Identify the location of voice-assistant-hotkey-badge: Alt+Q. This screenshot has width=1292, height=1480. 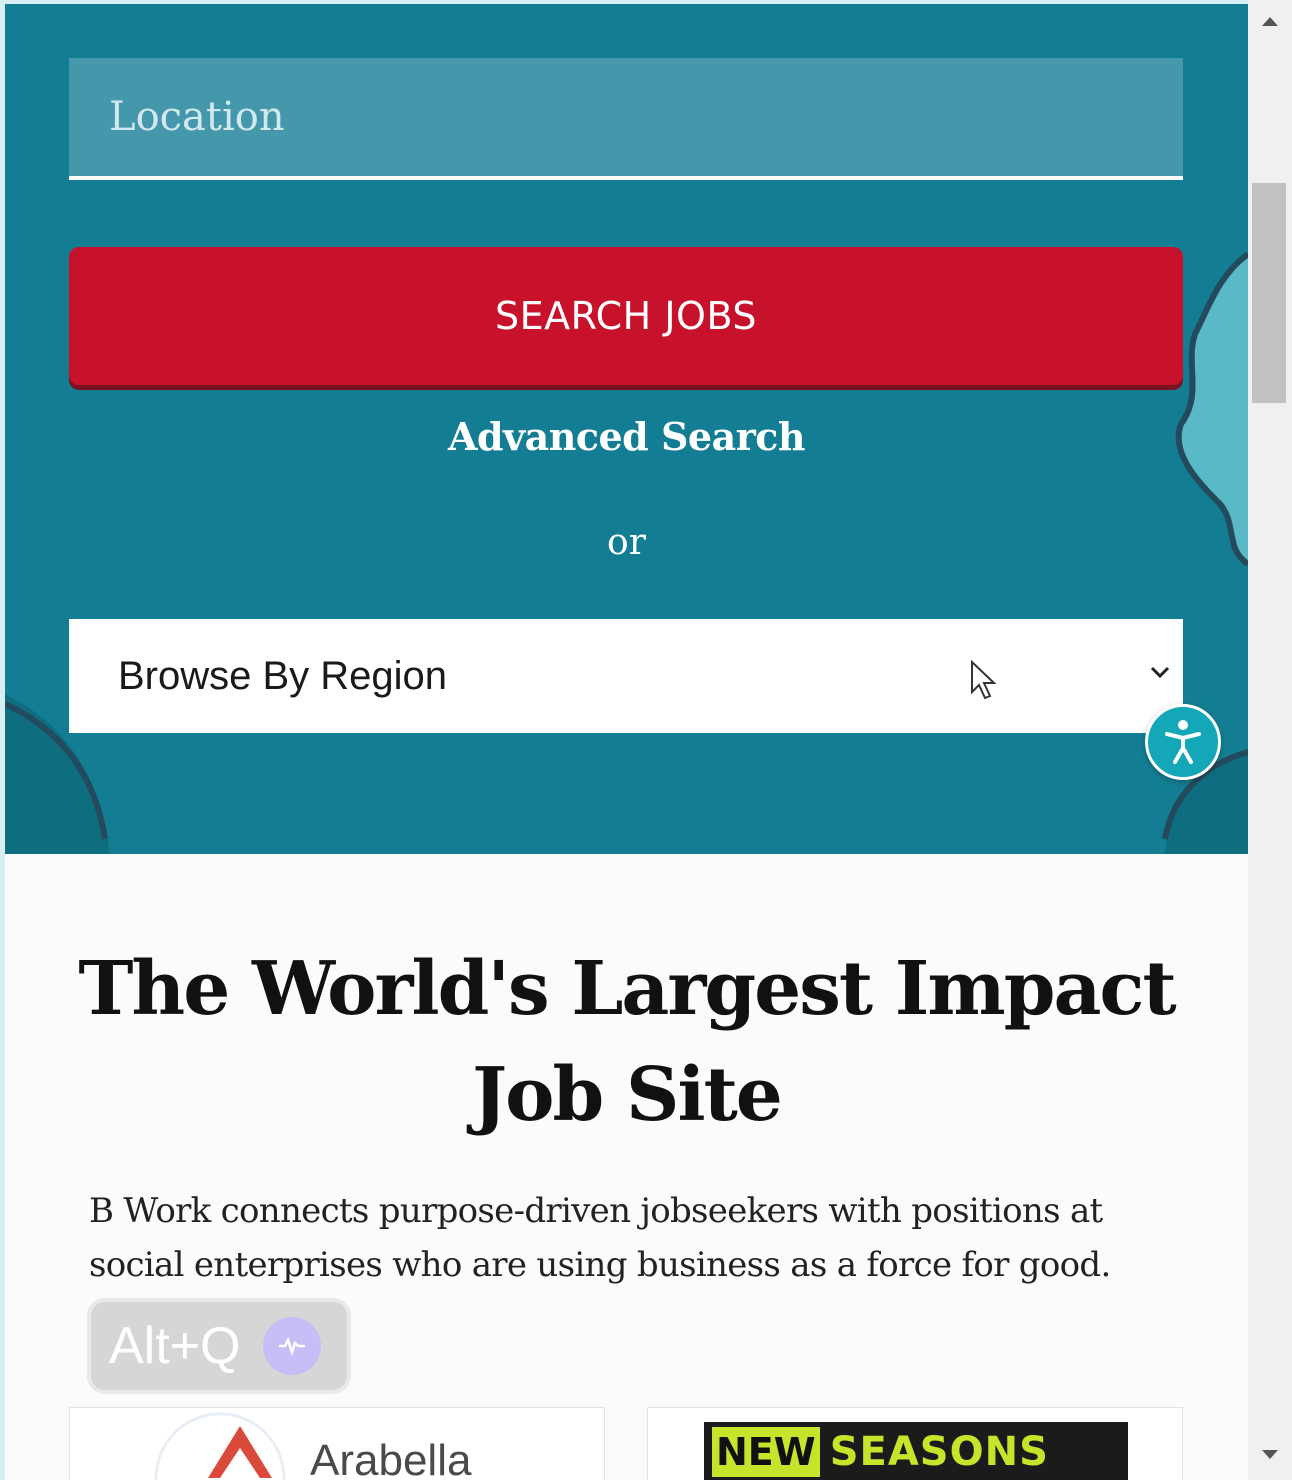
(219, 1346).